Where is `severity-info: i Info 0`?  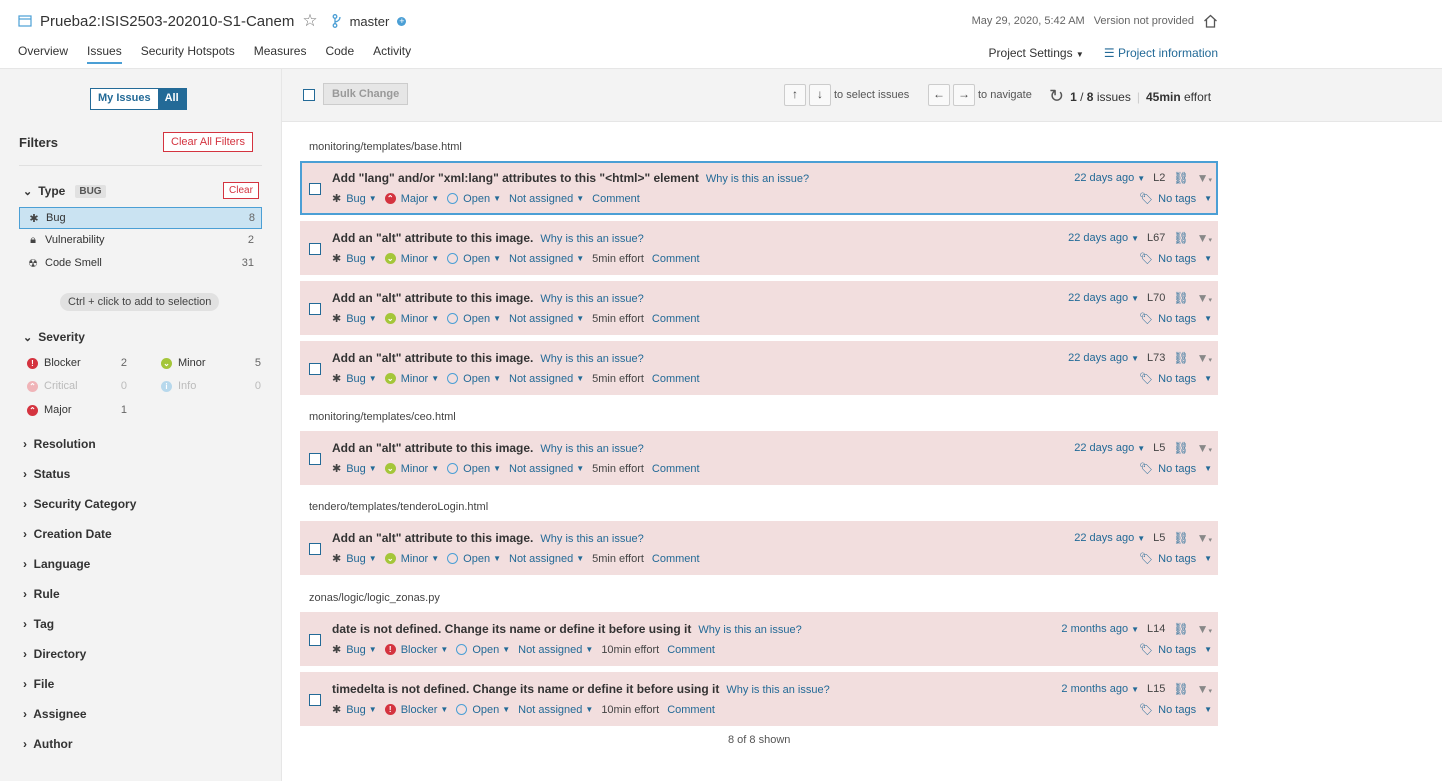 severity-info: i Info 0 is located at coordinates (211, 386).